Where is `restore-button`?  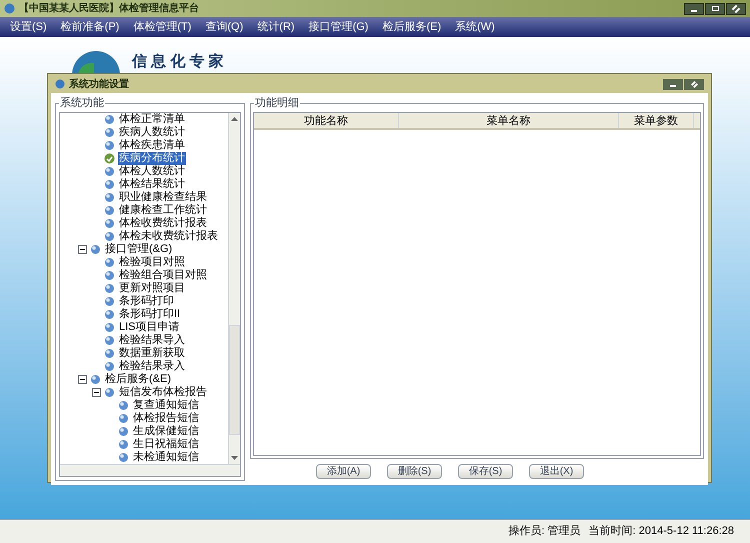 restore-button is located at coordinates (715, 8).